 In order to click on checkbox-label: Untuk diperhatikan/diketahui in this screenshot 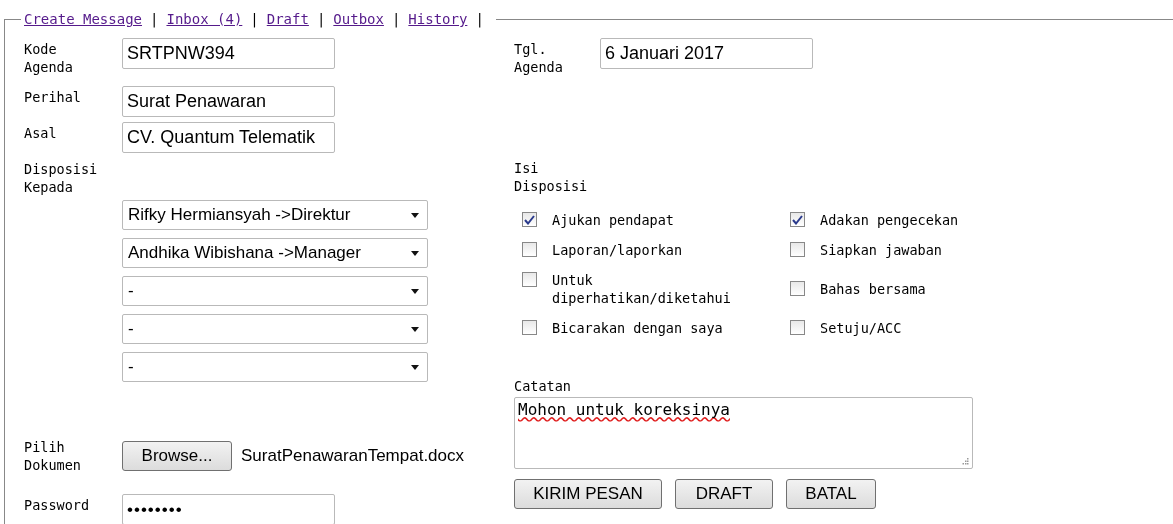, I will do `click(642, 289)`.